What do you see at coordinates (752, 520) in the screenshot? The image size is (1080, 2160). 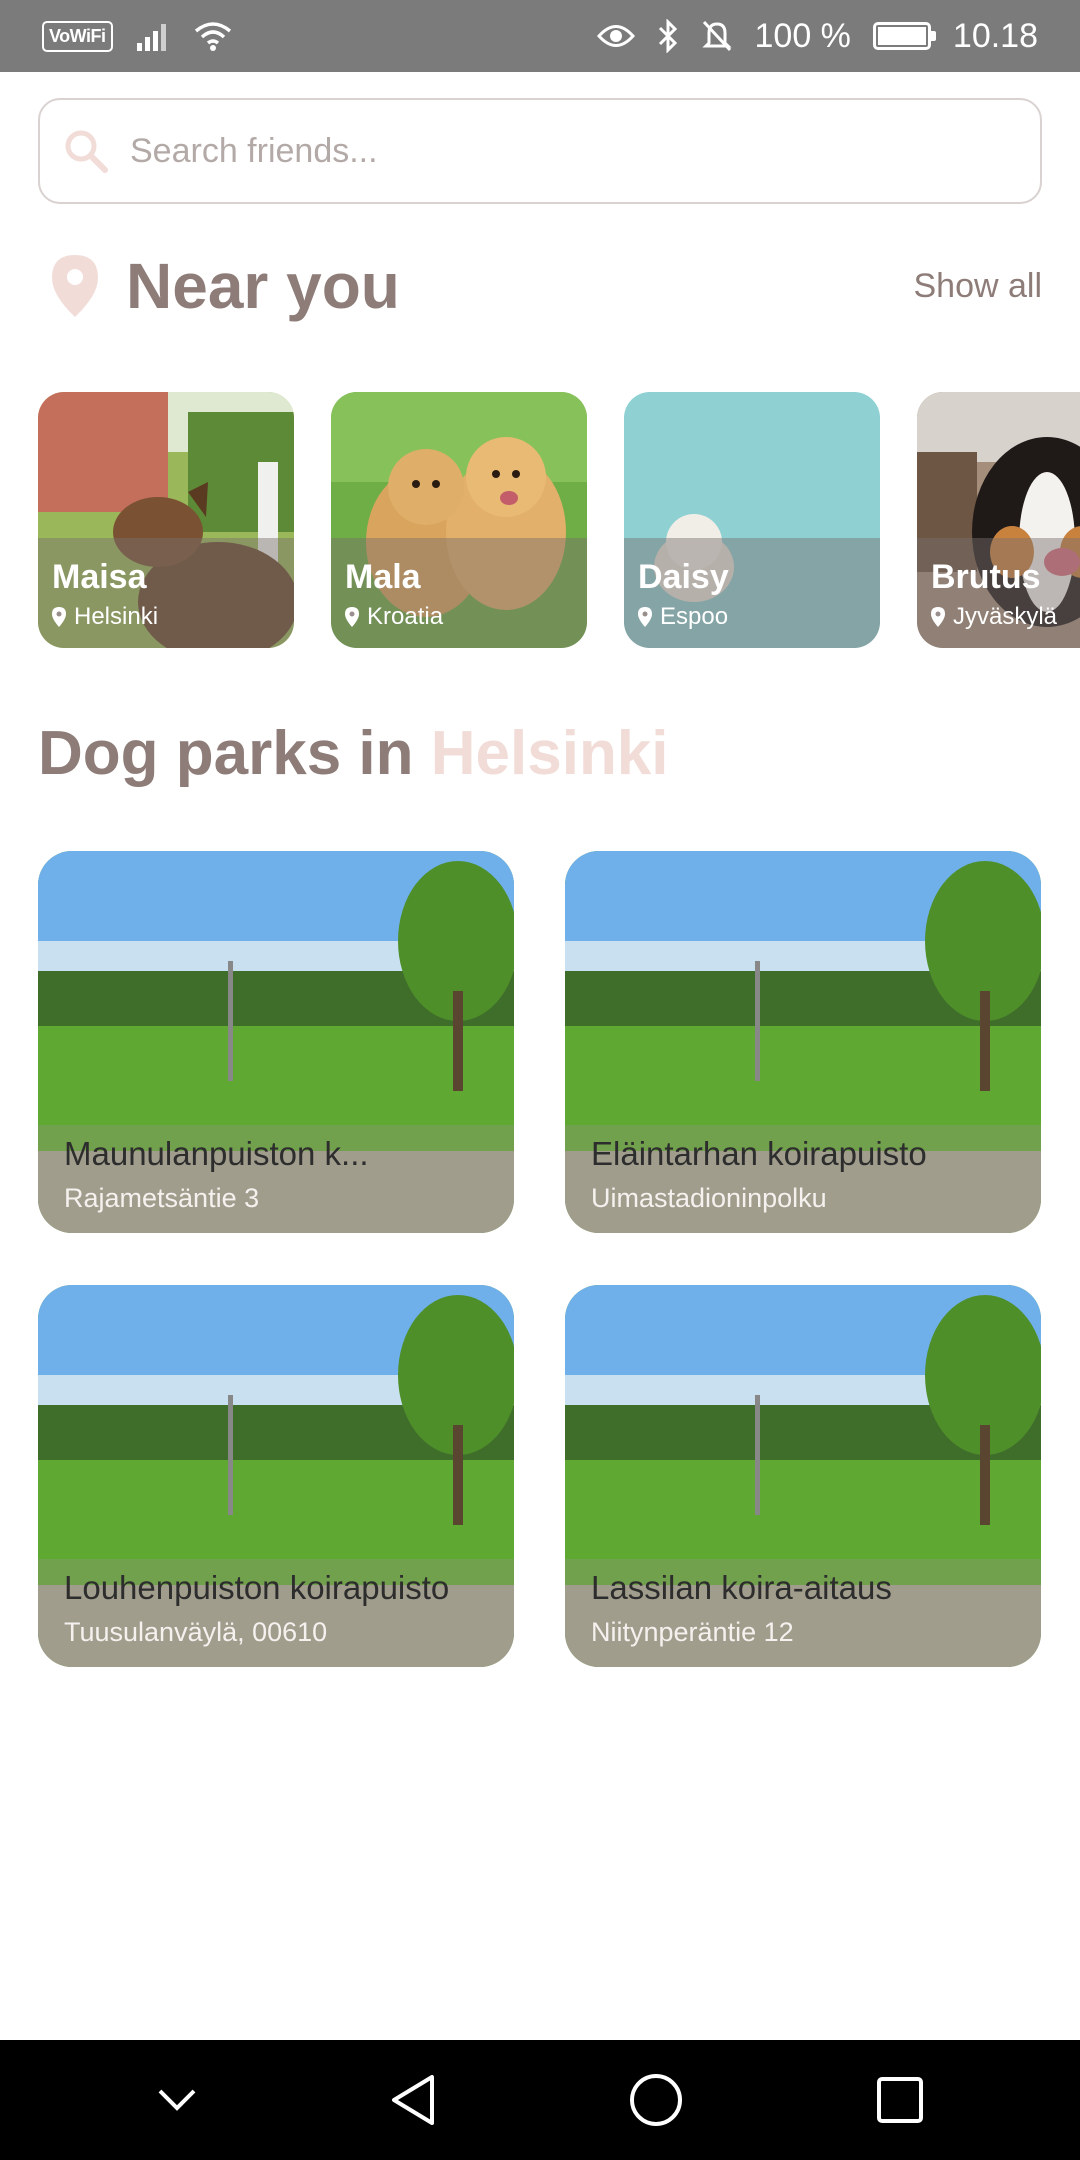 I see `friend-card: Daisy Espoo` at bounding box center [752, 520].